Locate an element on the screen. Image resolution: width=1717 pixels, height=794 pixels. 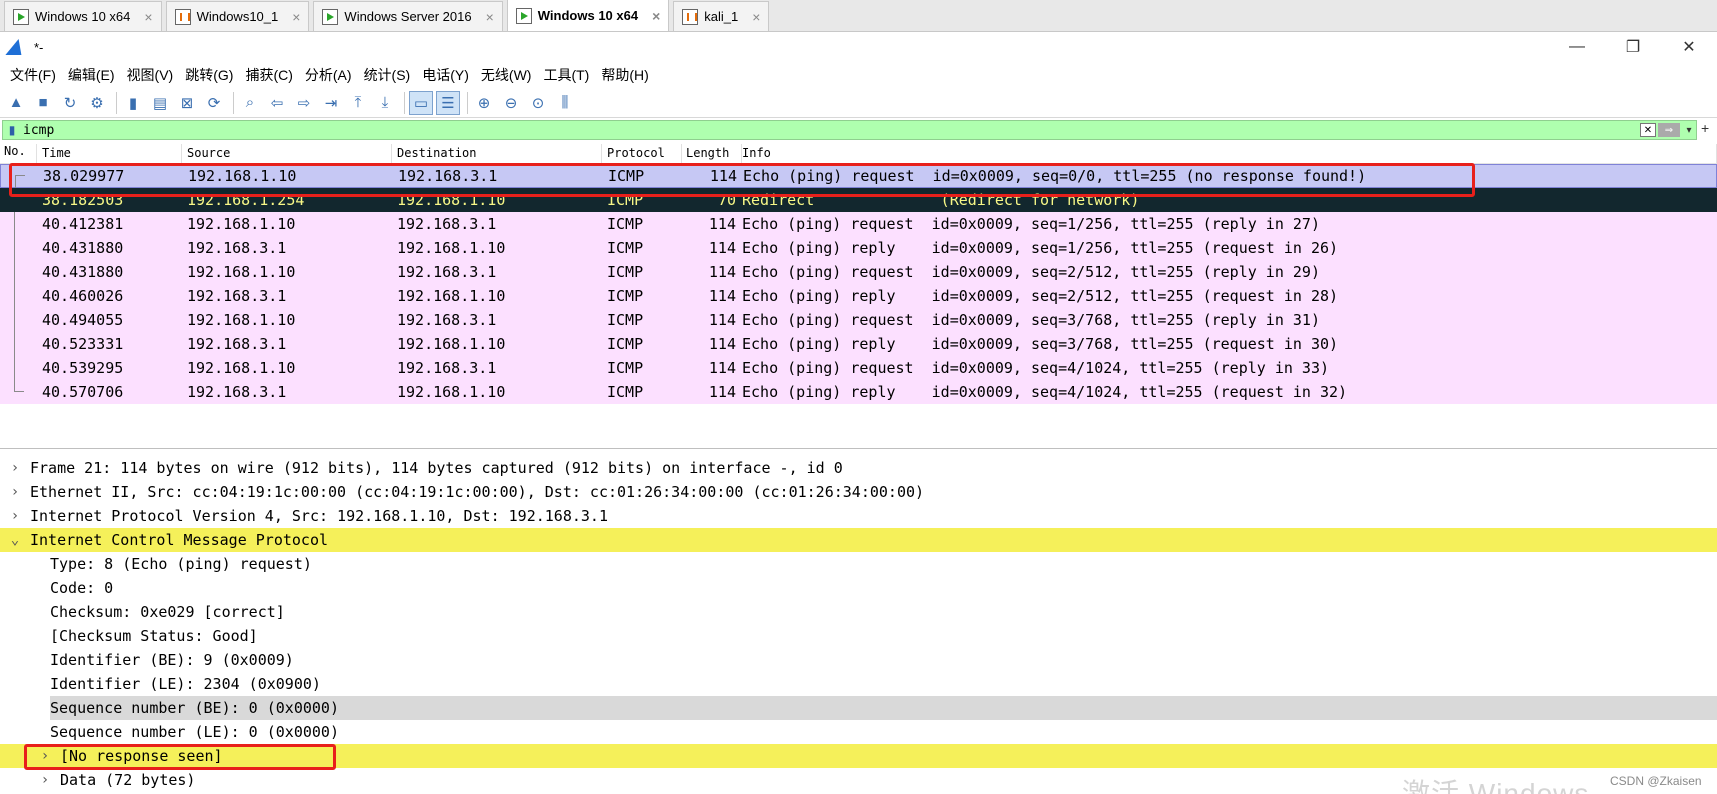
menu-item: 分析(A) is located at coordinates (328, 75).